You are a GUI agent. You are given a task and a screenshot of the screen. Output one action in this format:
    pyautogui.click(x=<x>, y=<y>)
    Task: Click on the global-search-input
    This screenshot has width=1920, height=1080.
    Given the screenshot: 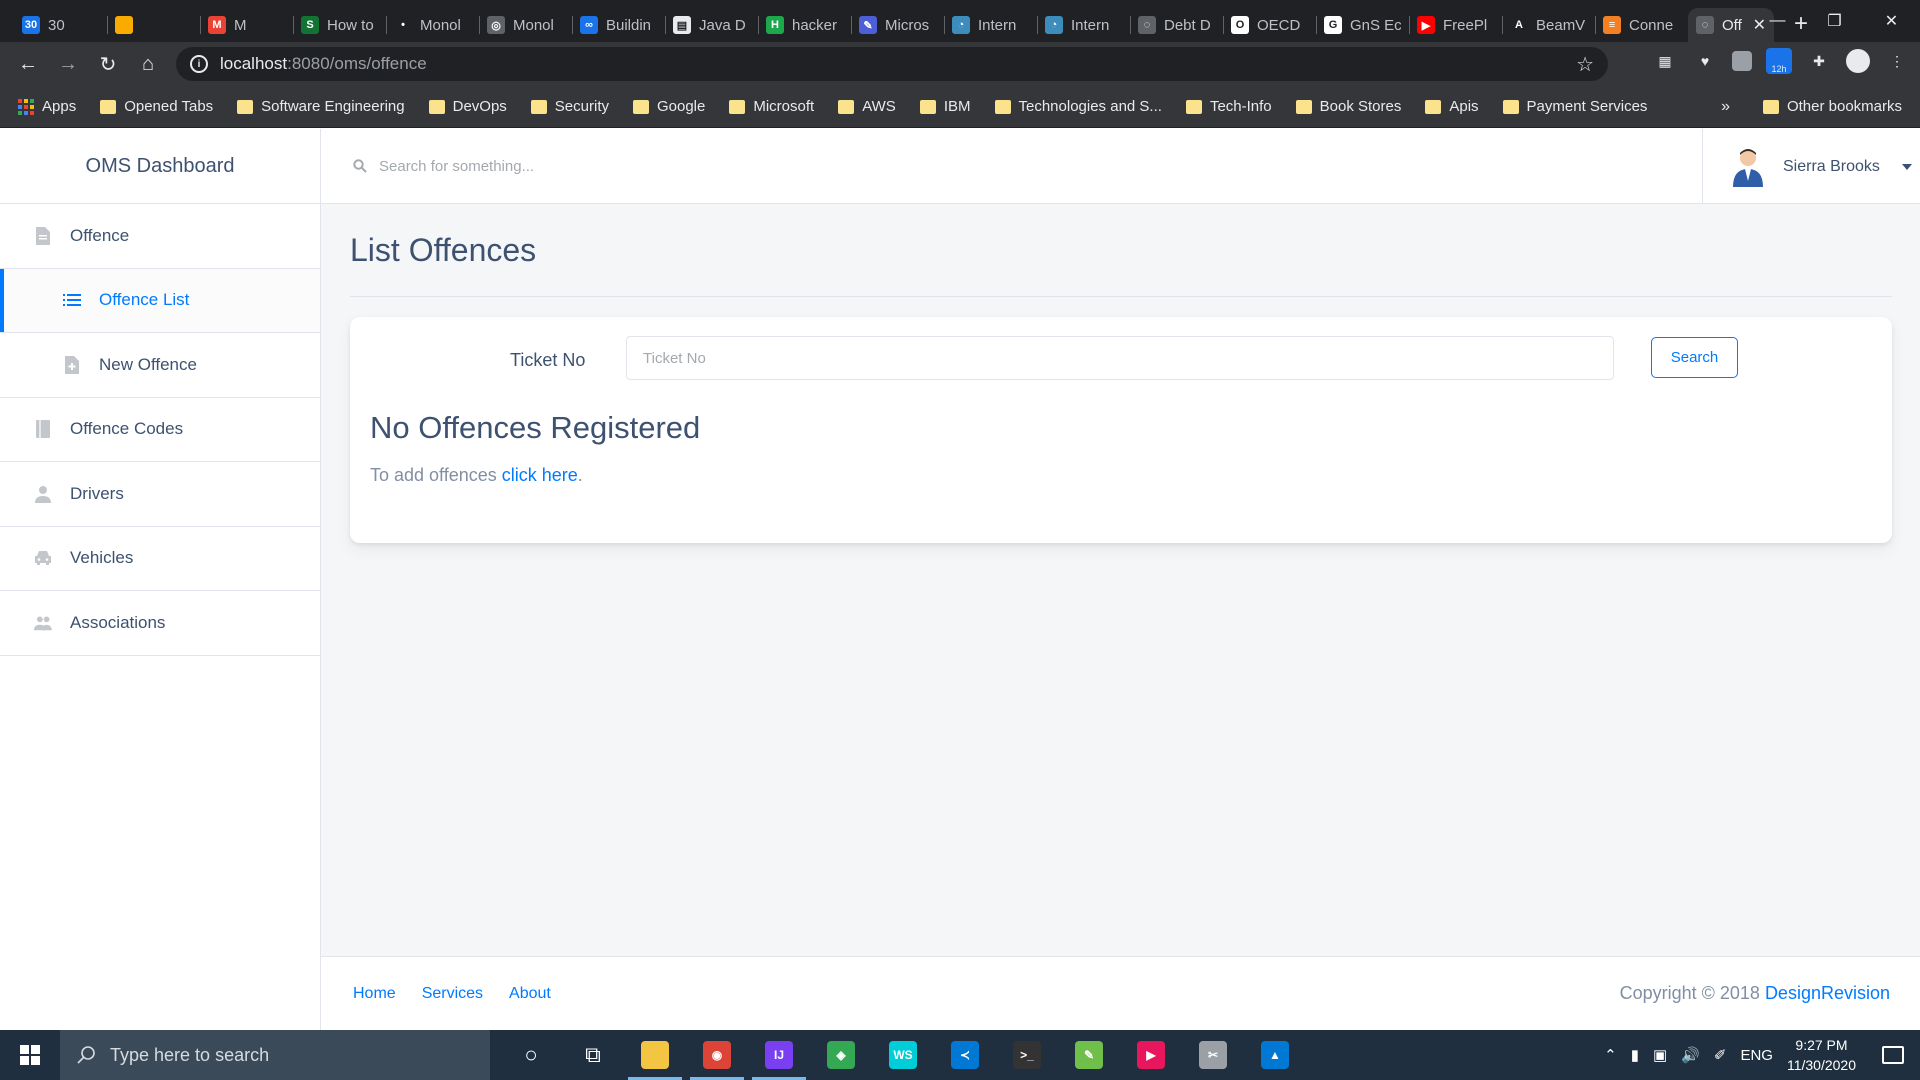 What is the action you would take?
    pyautogui.click(x=679, y=166)
    